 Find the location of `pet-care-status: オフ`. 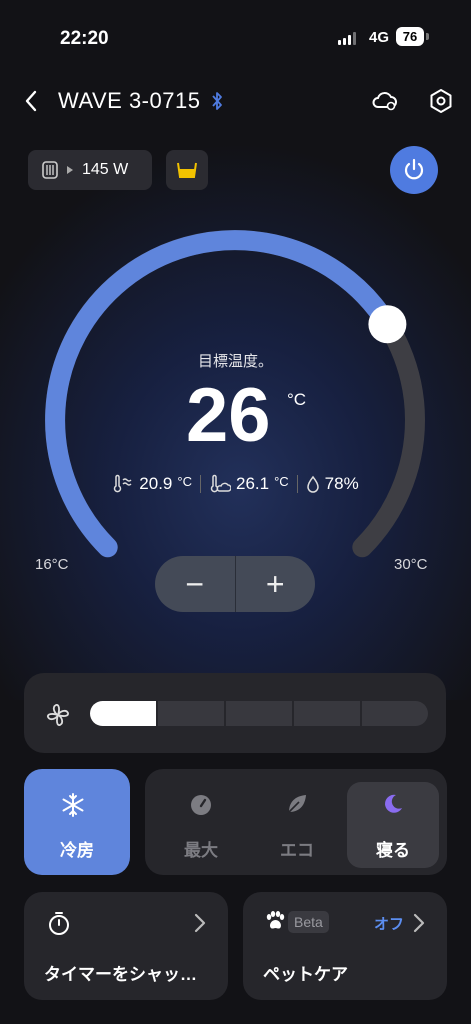

pet-care-status: オフ is located at coordinates (389, 924).